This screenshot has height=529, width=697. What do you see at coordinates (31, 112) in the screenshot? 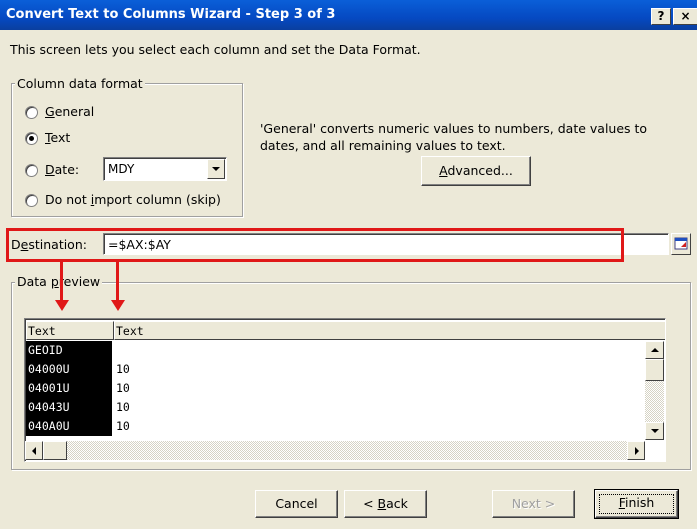
I see `radio-general-indicator` at bounding box center [31, 112].